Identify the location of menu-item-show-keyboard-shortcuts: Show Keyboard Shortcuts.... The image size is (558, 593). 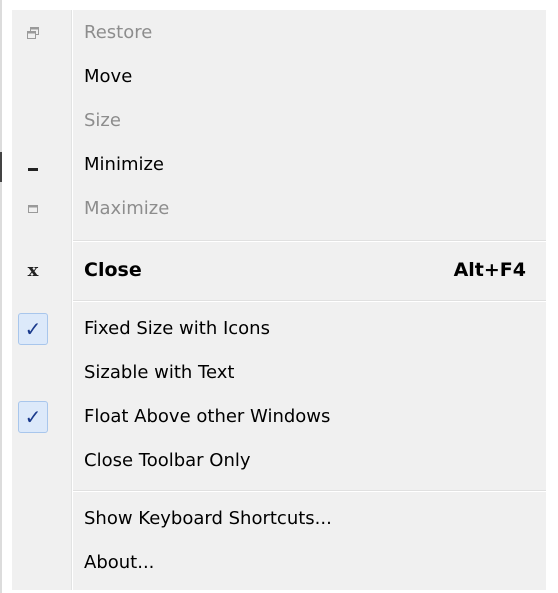
(279, 519).